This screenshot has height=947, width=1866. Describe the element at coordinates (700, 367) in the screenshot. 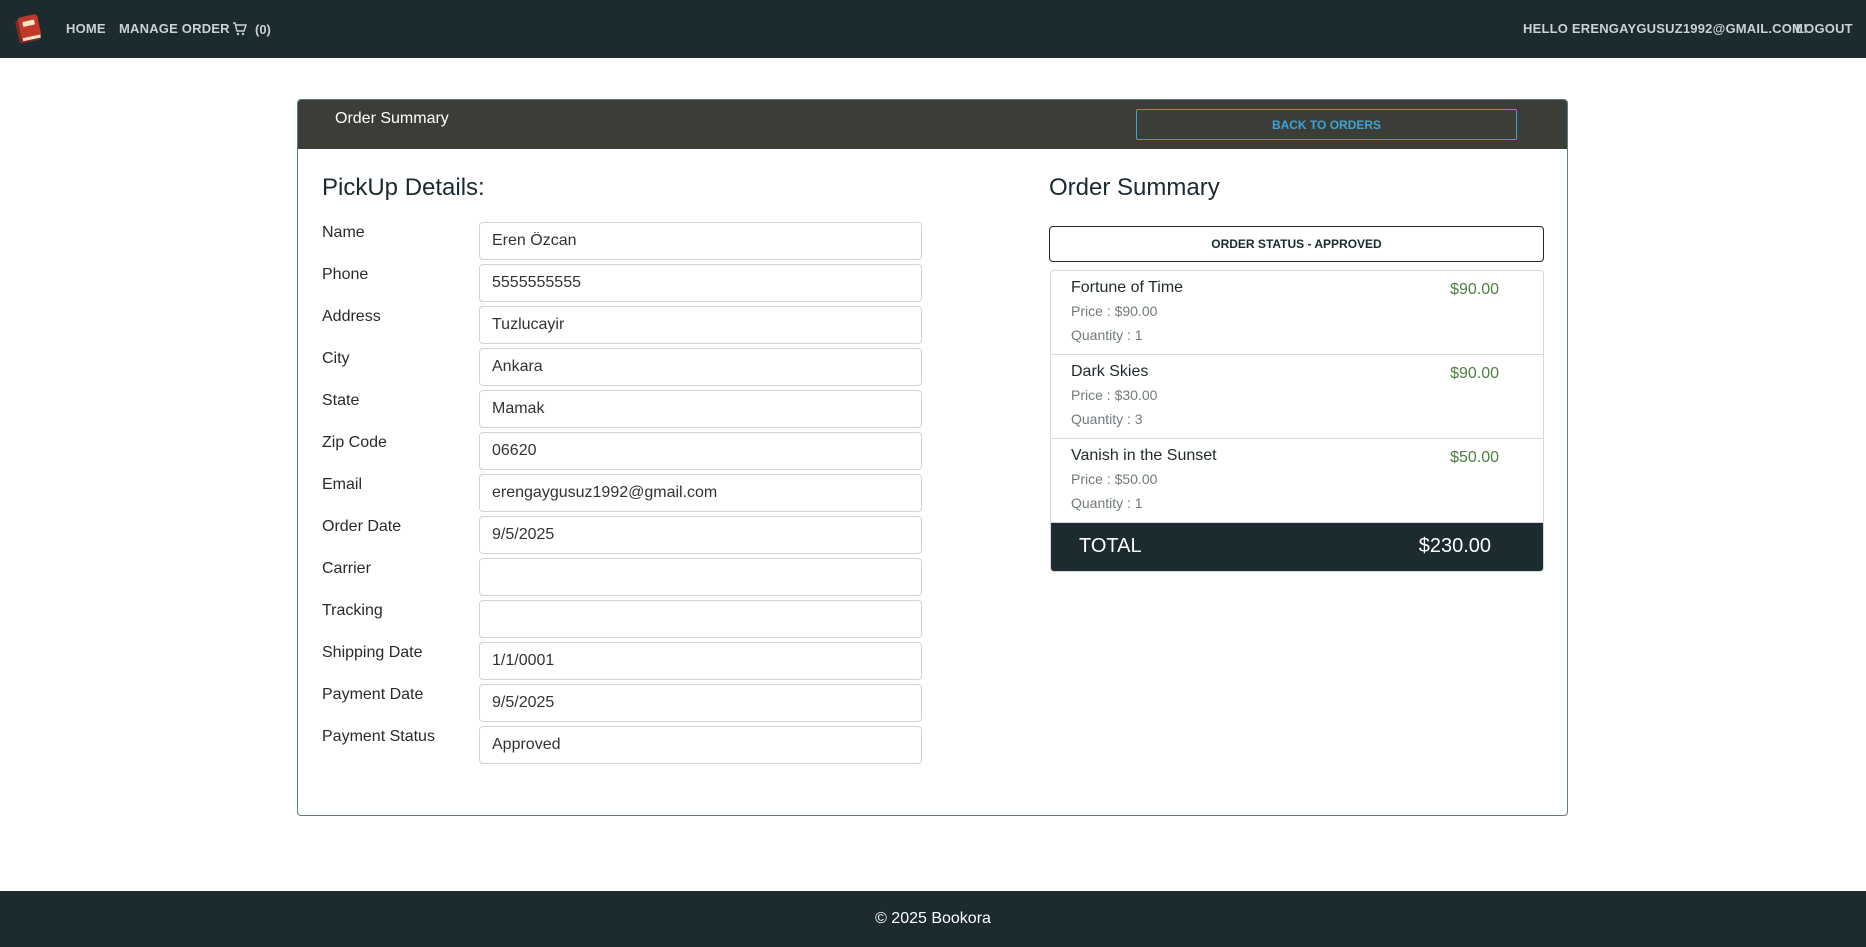

I see `city-field` at that location.